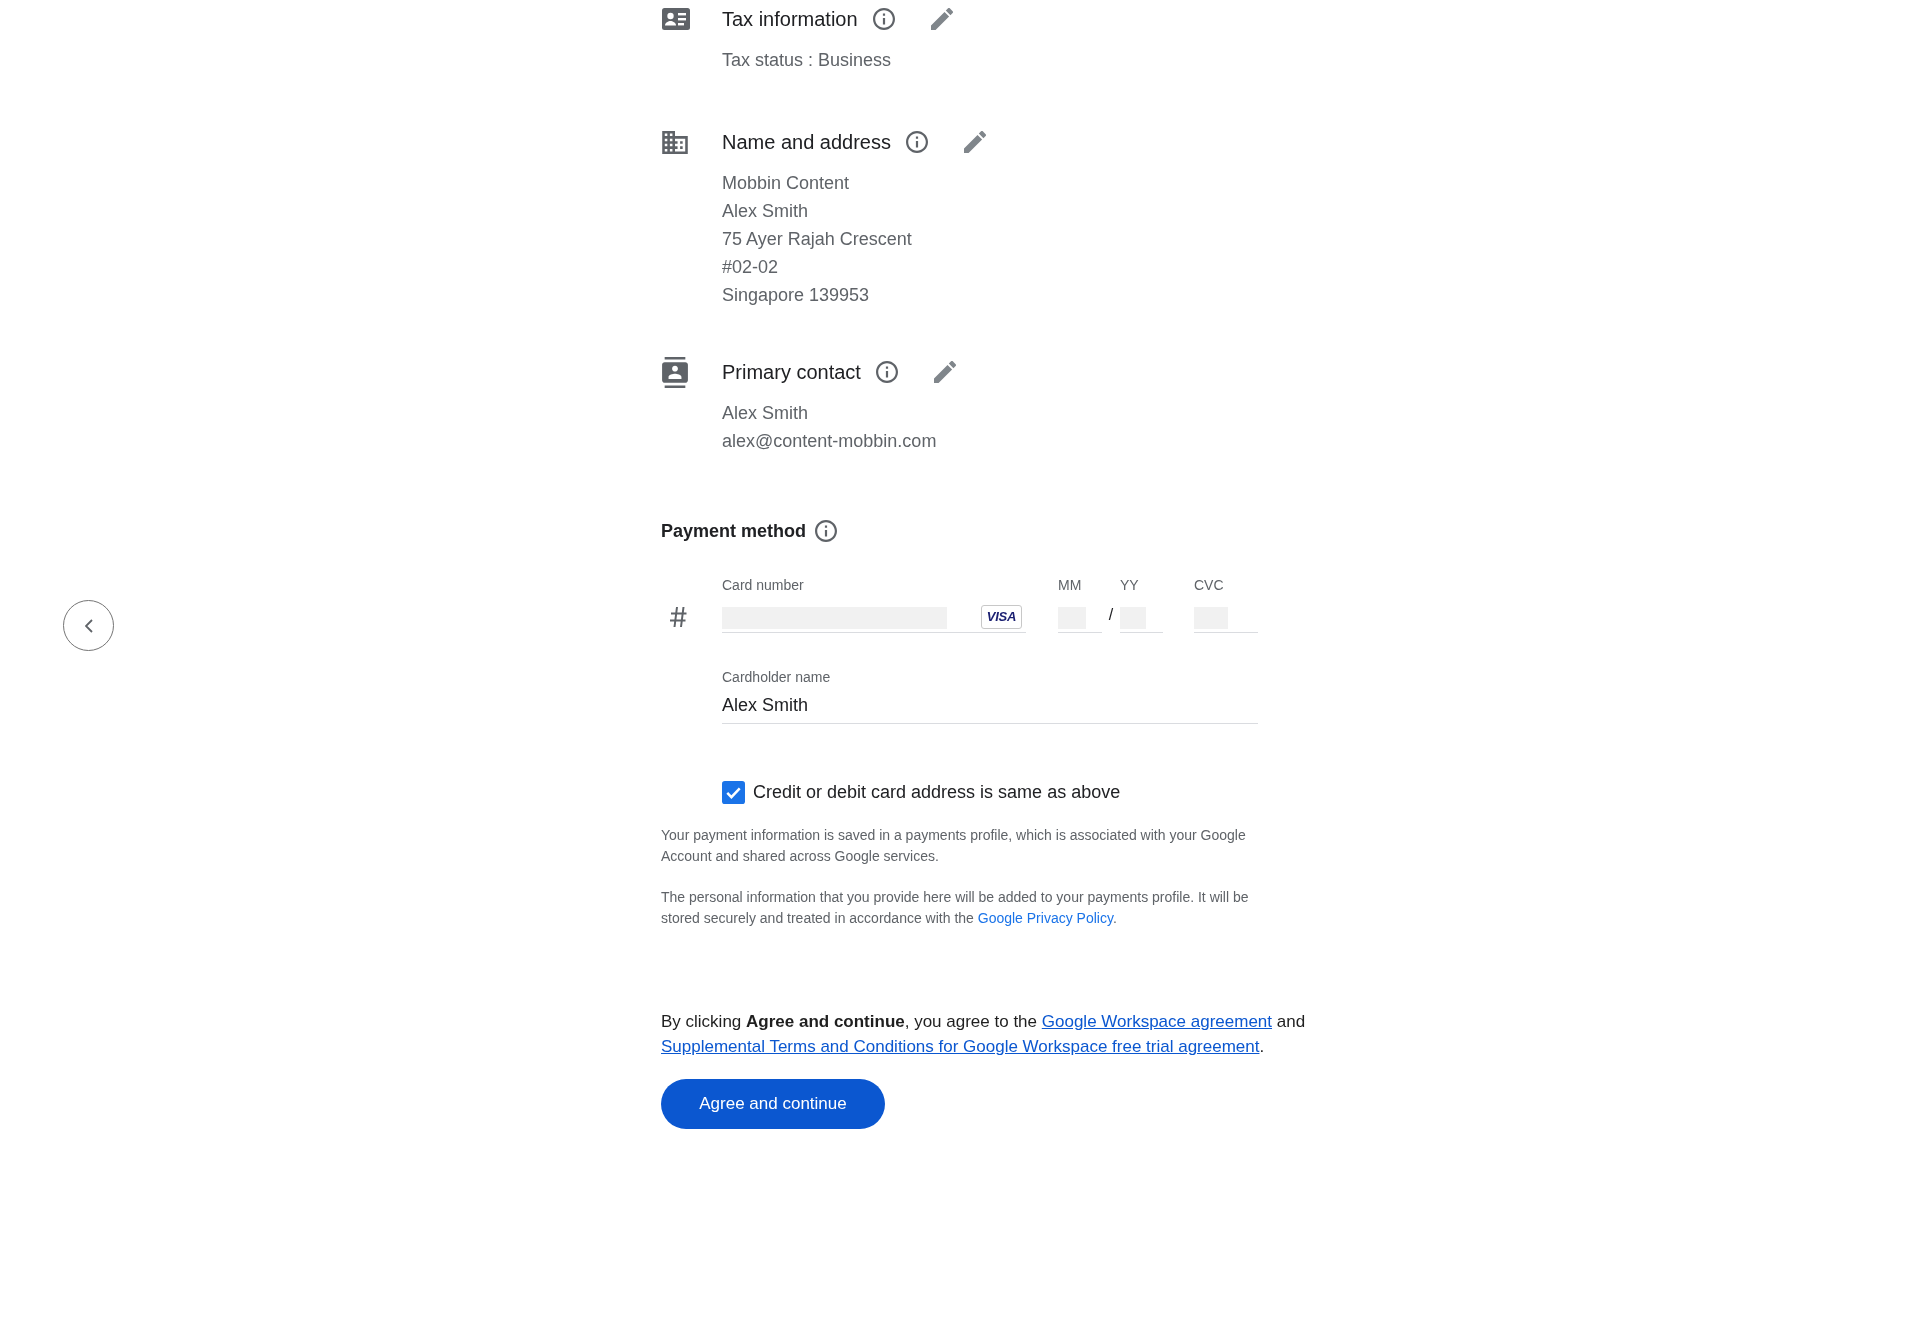 The image size is (1920, 1320). I want to click on field-label: MM, so click(1070, 585).